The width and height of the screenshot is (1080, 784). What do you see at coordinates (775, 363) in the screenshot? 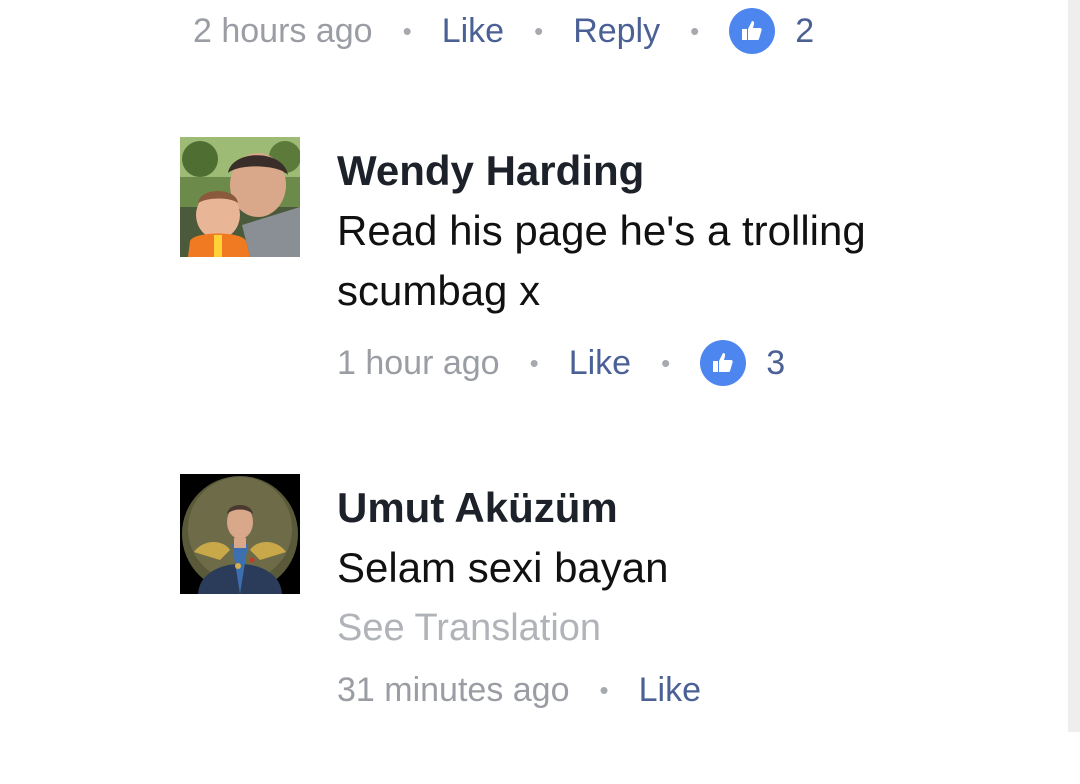
I see `like-count: 3` at bounding box center [775, 363].